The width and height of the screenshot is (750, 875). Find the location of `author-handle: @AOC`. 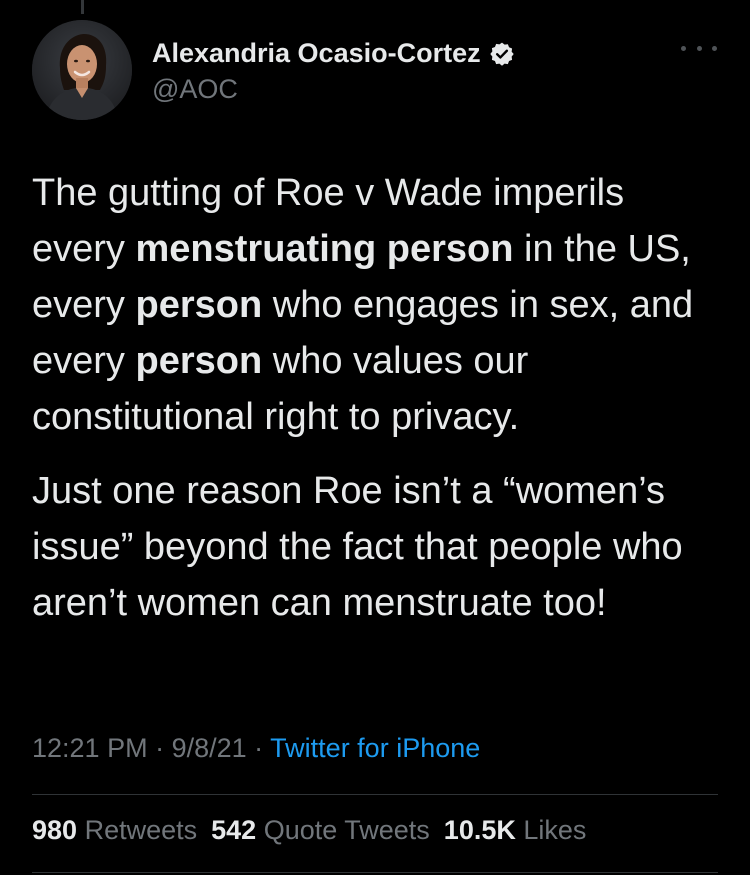

author-handle: @AOC is located at coordinates (195, 89).